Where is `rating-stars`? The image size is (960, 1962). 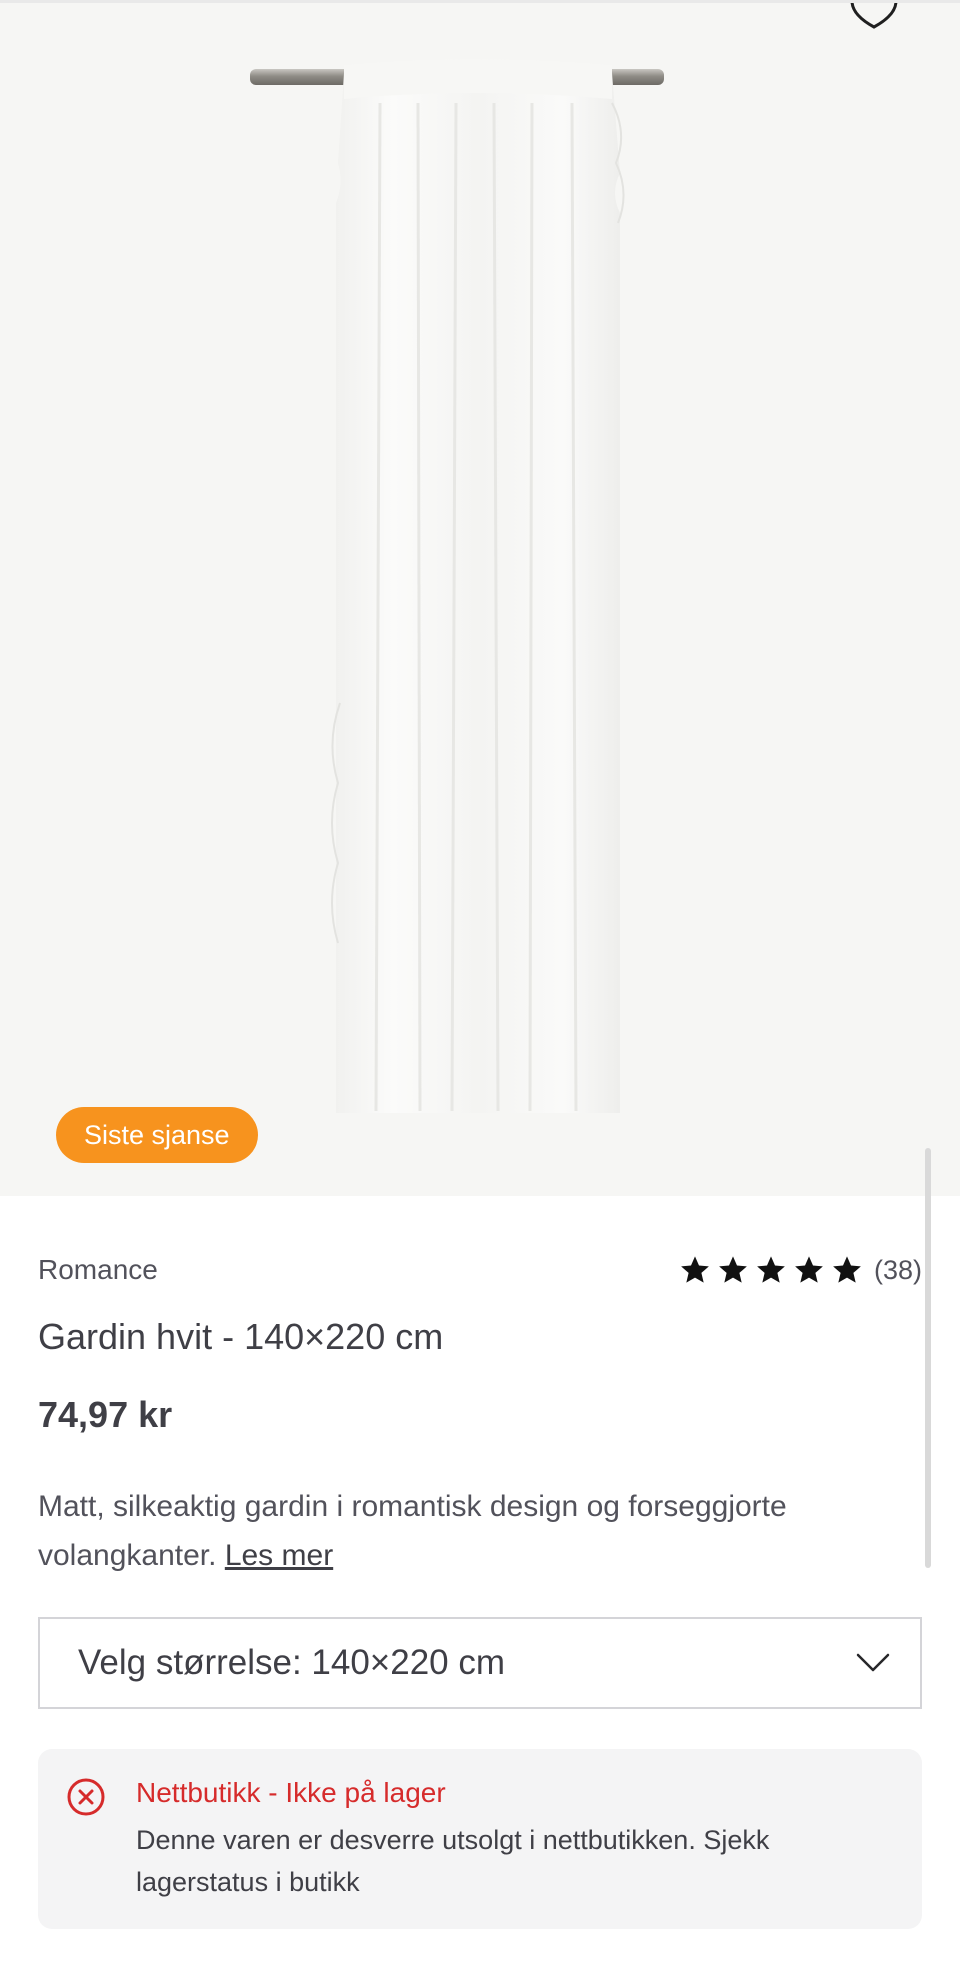
rating-stars is located at coordinates (771, 1270).